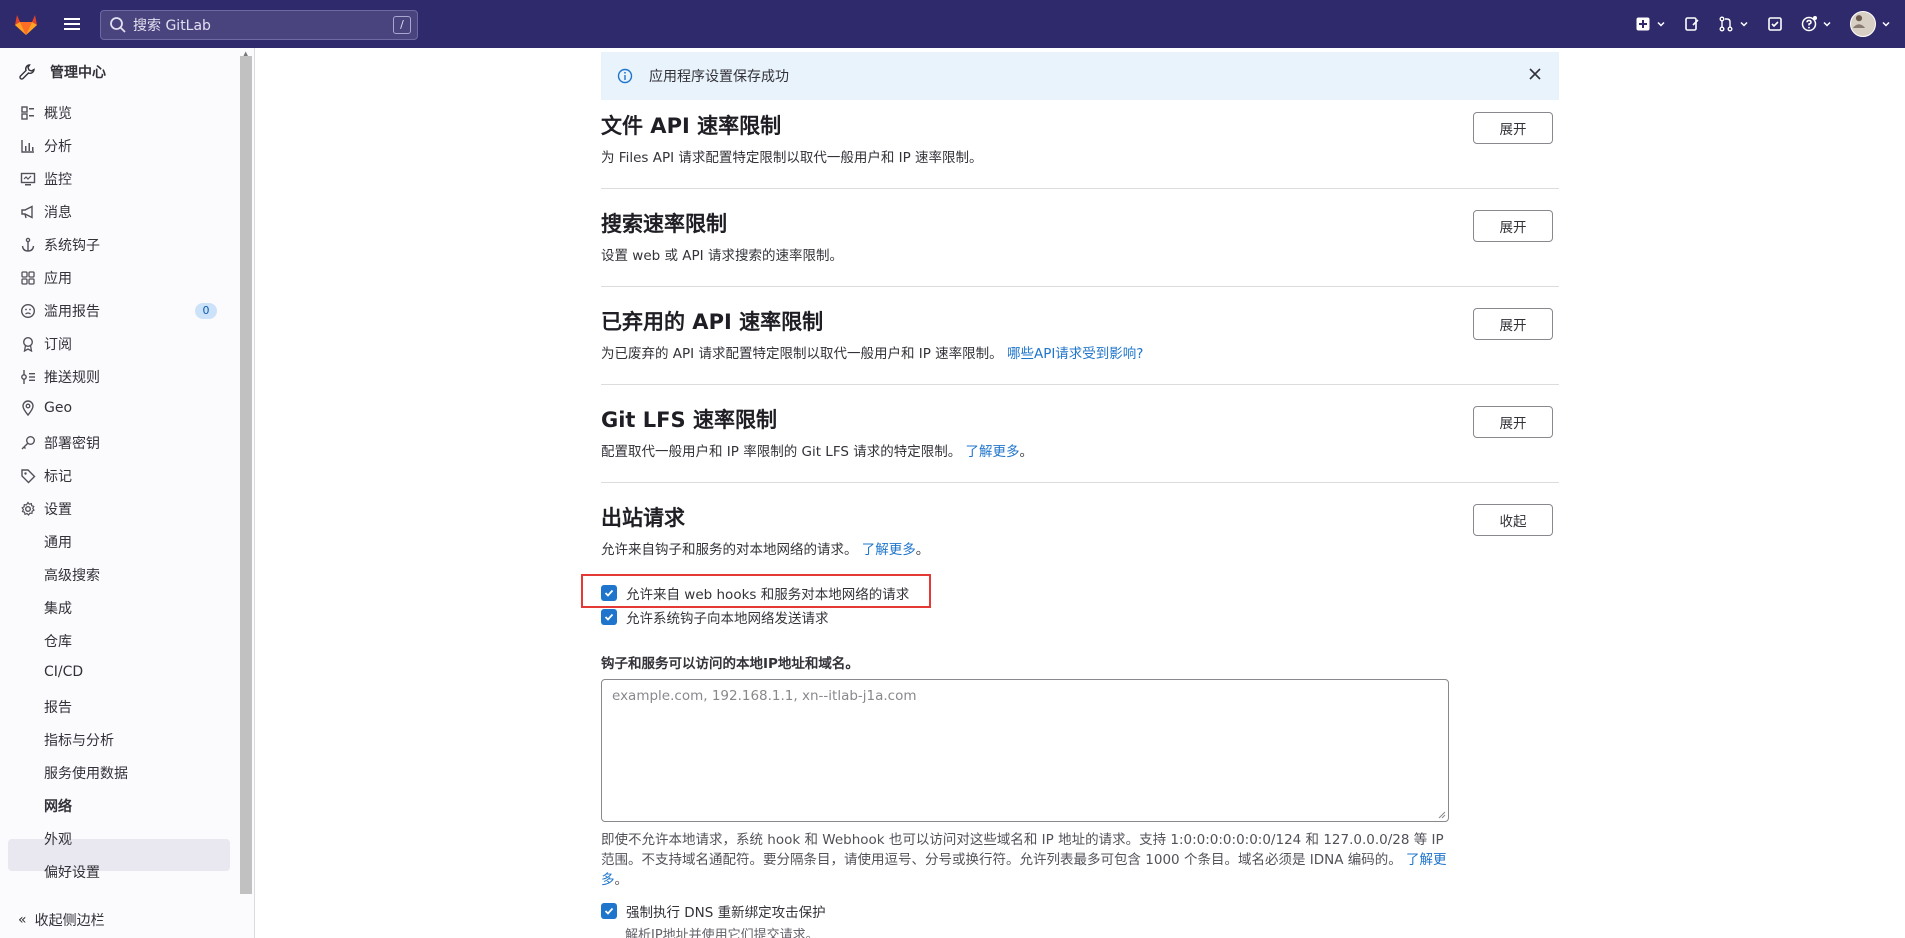 The image size is (1905, 938). I want to click on sidebar-item-labels: 标记, so click(46, 476).